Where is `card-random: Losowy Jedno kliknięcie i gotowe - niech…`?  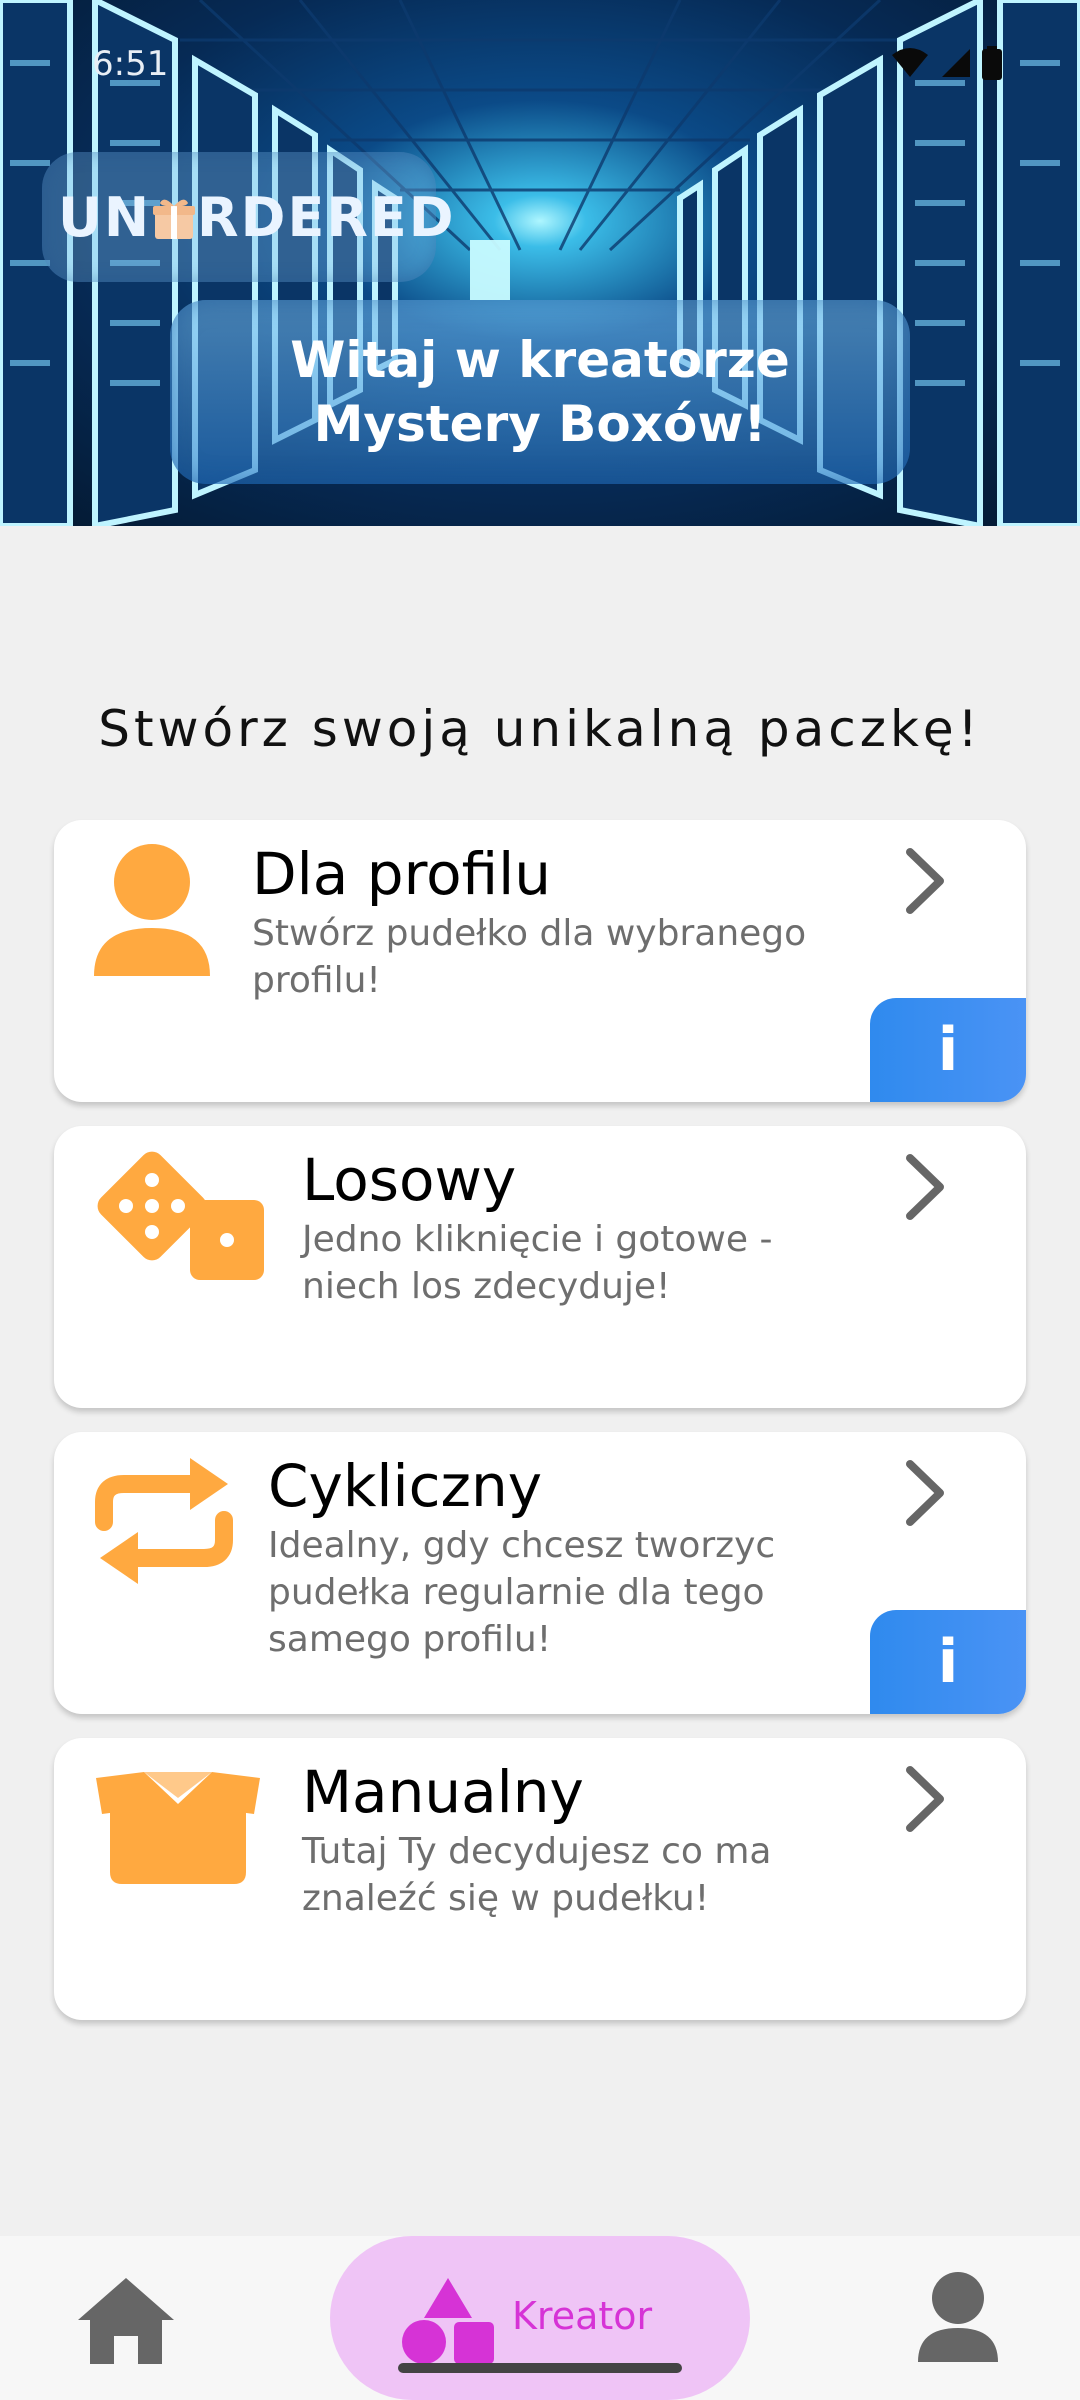 card-random: Losowy Jedno kliknięcie i gotowe - niech… is located at coordinates (540, 1267).